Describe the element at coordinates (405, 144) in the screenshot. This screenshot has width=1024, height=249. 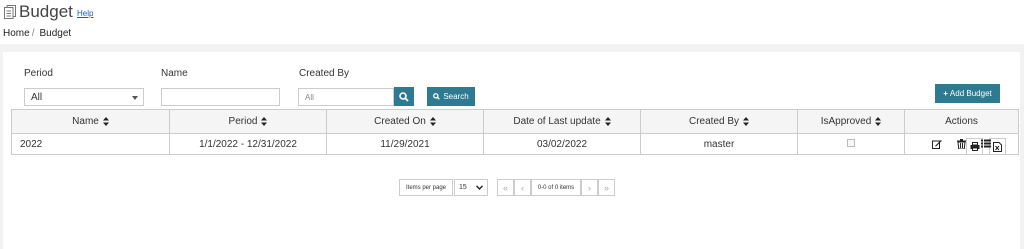
I see `cell-created-on: 11/29/2021` at that location.